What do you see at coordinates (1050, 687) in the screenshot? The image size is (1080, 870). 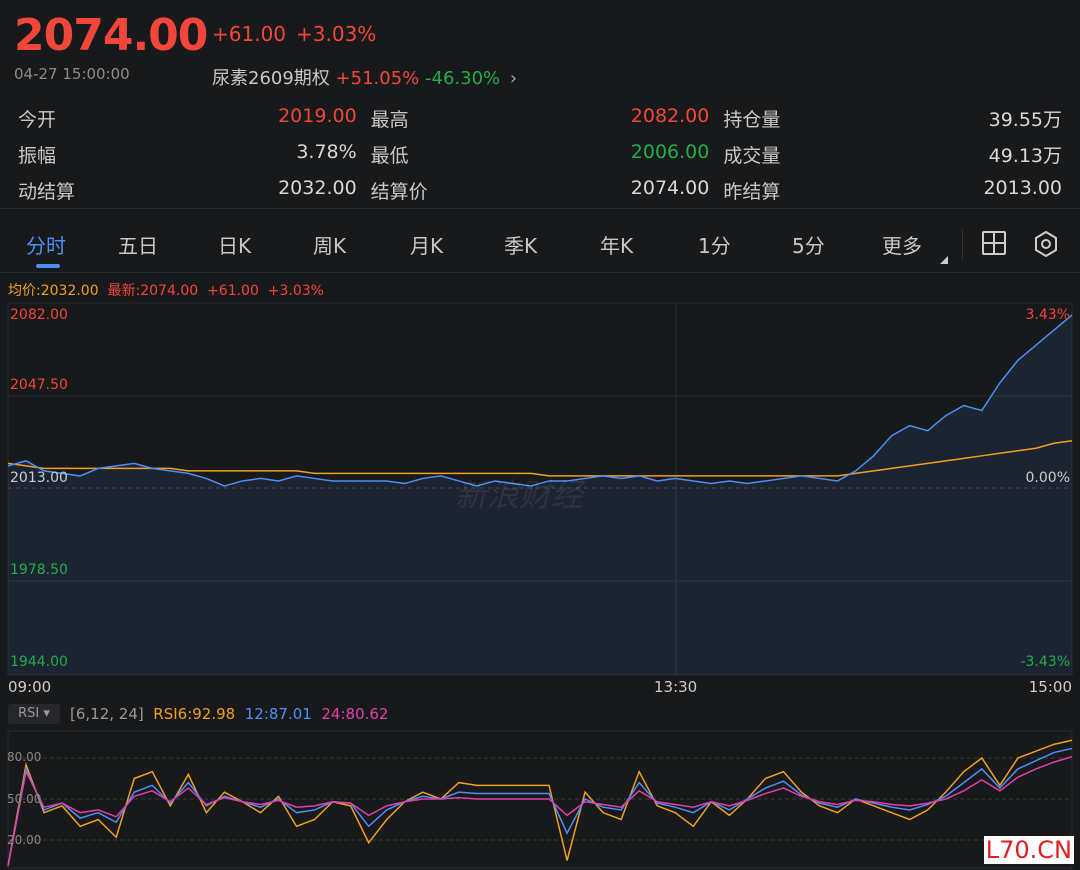 I see `x-label: 15:00` at bounding box center [1050, 687].